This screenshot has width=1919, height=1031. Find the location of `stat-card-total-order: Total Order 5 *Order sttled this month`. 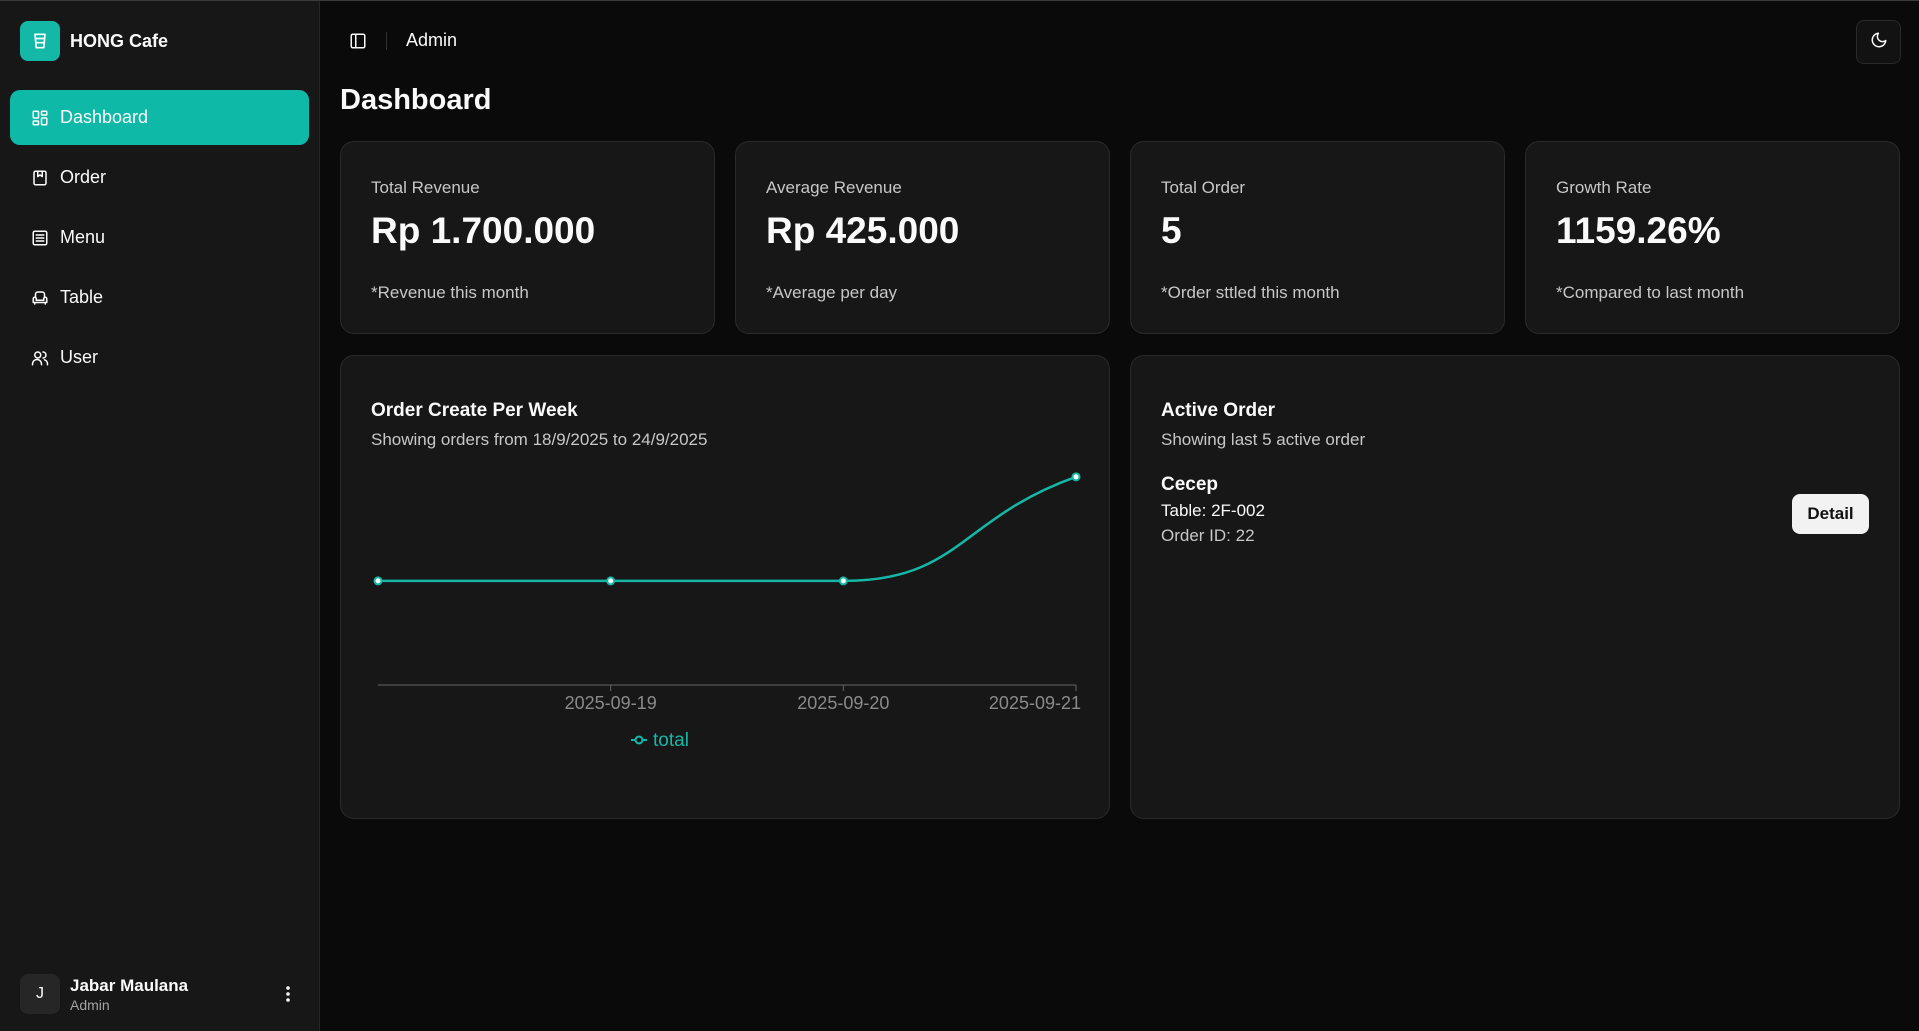

stat-card-total-order: Total Order 5 *Order sttled this month is located at coordinates (1317, 237).